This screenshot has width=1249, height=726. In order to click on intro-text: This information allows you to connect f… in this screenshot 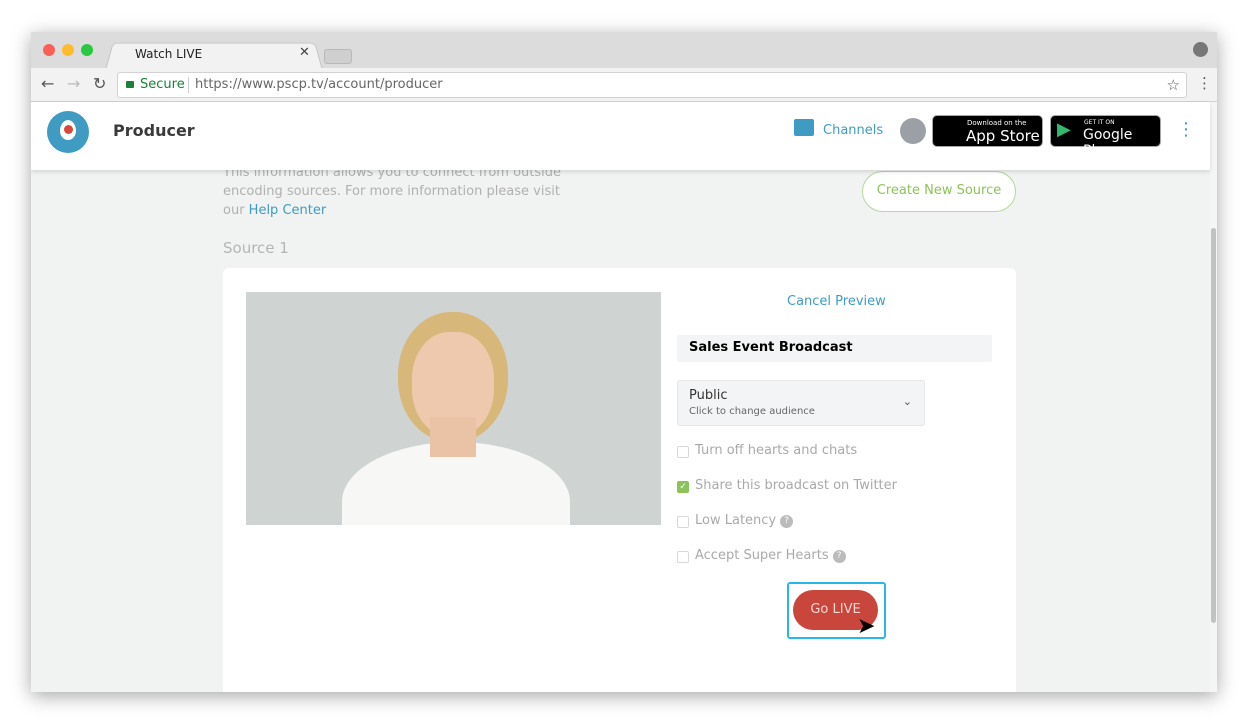, I will do `click(392, 191)`.